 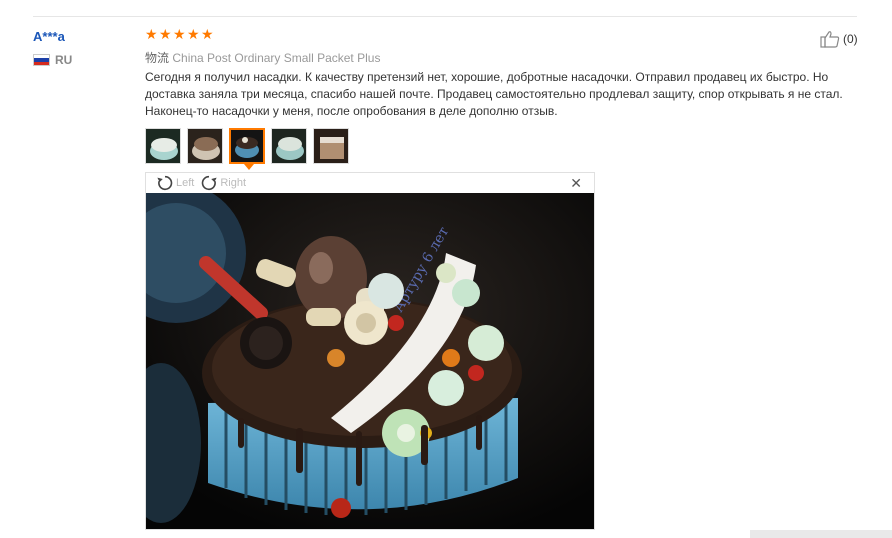 What do you see at coordinates (249, 167) in the screenshot?
I see `active-thumb-caret` at bounding box center [249, 167].